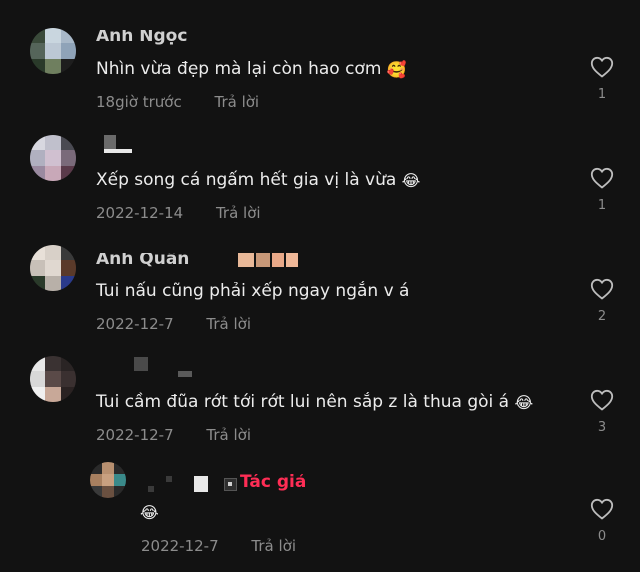 This screenshot has width=640, height=572. Describe the element at coordinates (602, 427) in the screenshot. I see `like-count: 3` at that location.